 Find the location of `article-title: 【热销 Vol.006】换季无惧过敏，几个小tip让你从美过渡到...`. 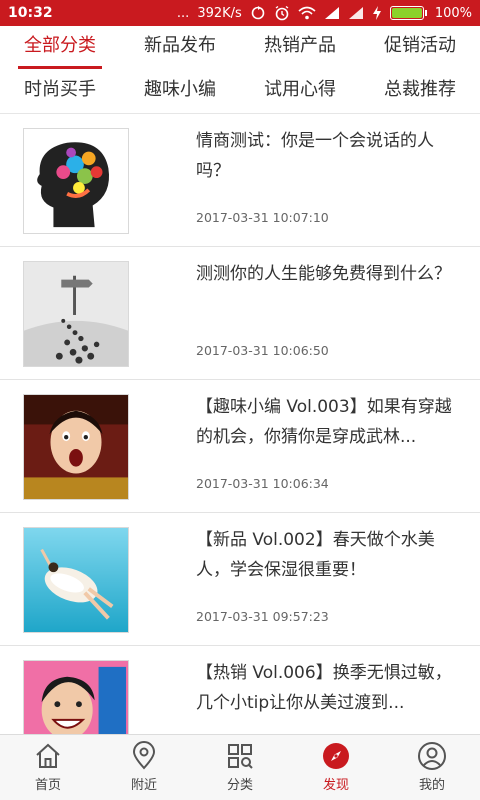

article-title: 【热销 Vol.006】换季无惧过敏，几个小tip让你从美过渡到... is located at coordinates (331, 688).